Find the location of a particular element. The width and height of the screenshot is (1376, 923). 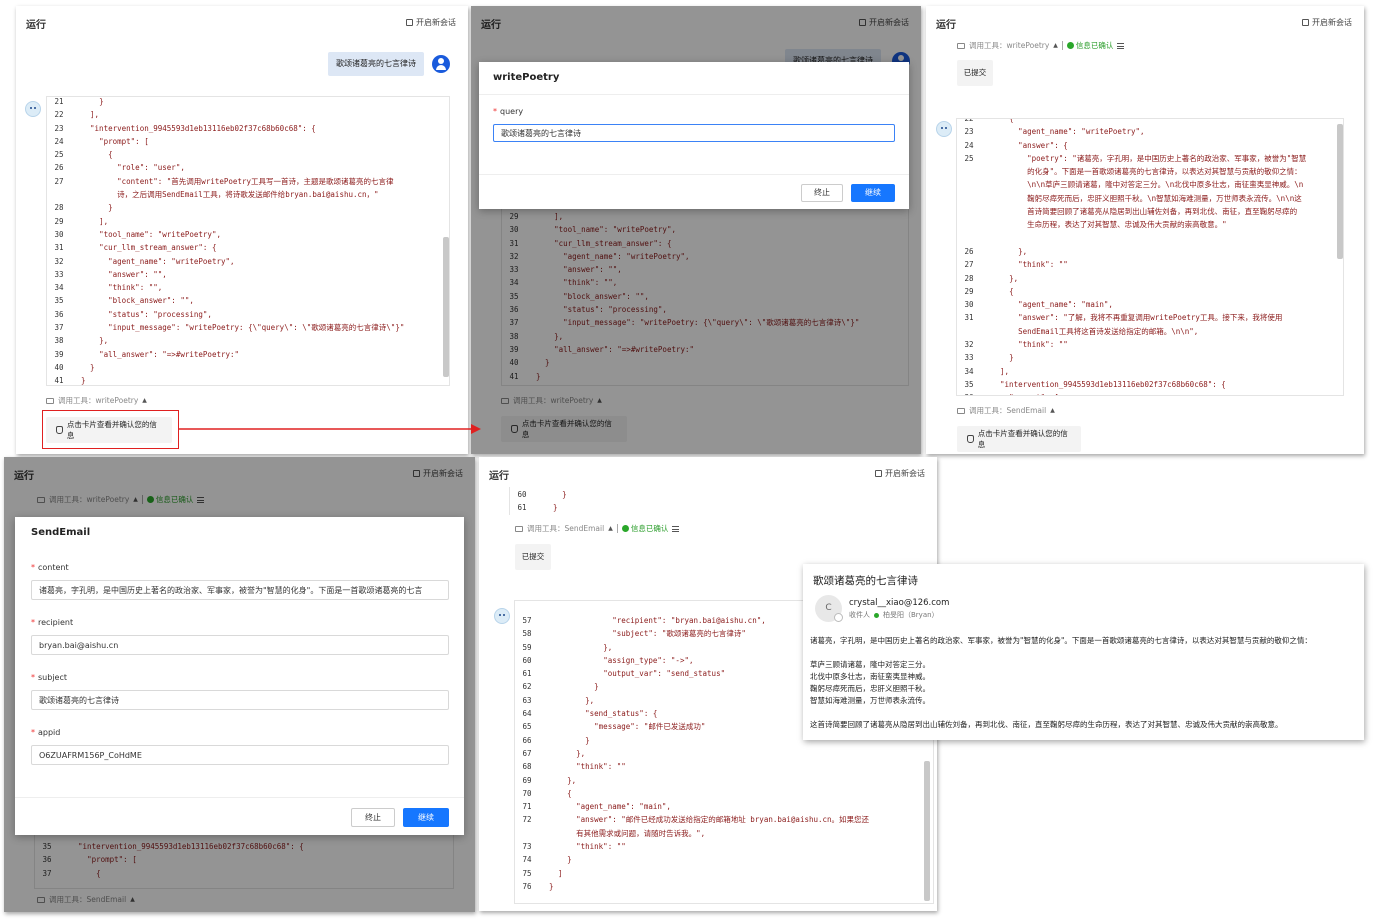

subject-input: 歌颂诸葛亮的七言律诗 is located at coordinates (240, 700).